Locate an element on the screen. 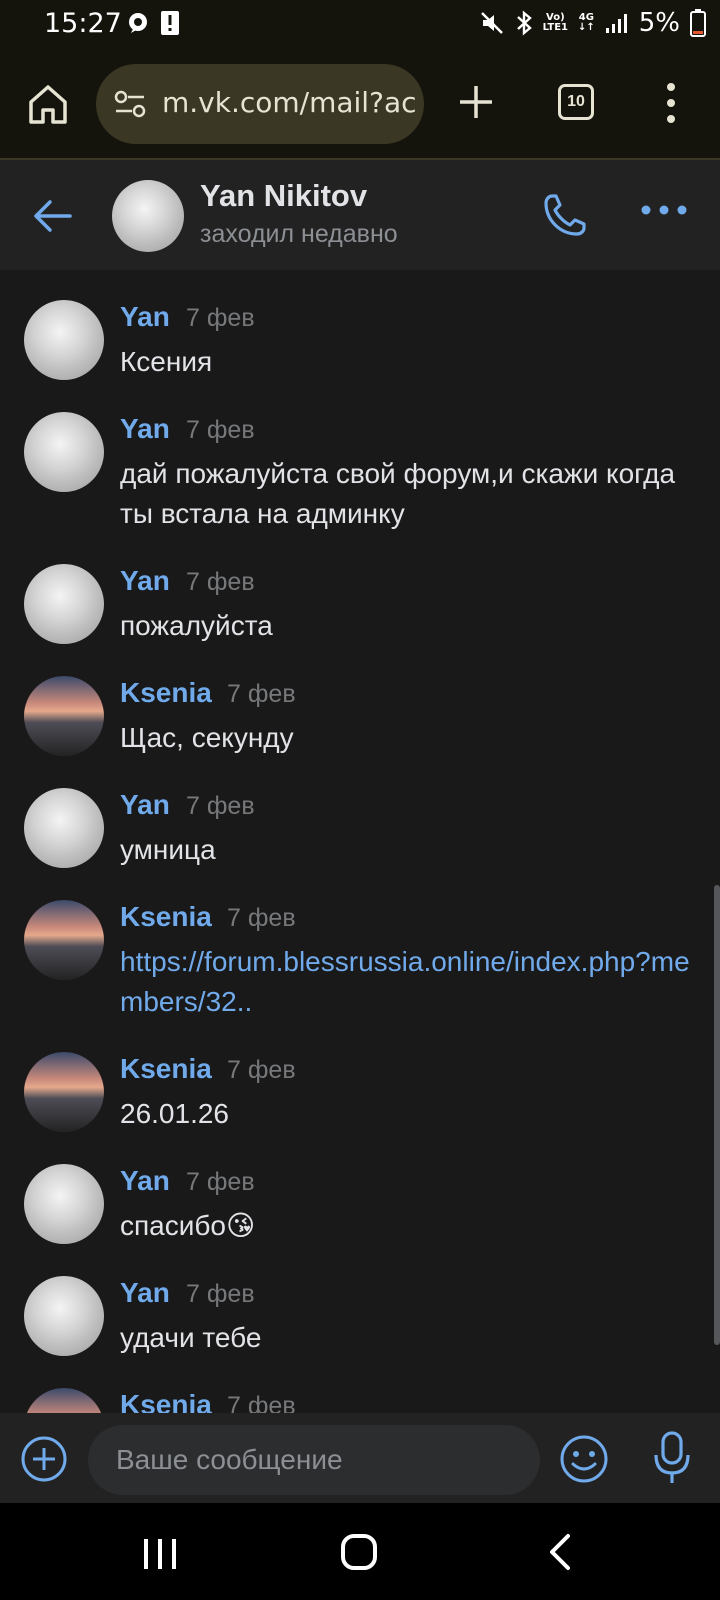  battery-icon is located at coordinates (698, 23).